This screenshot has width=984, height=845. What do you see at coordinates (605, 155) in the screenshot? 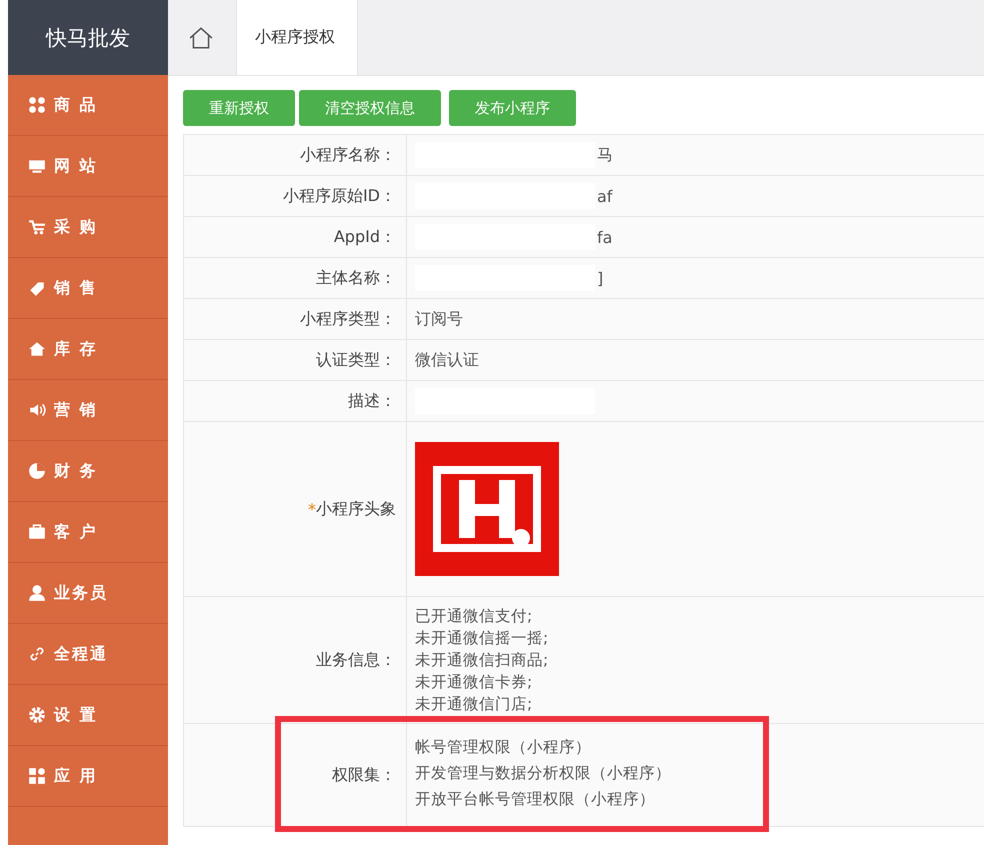
I see `field-value: 马` at bounding box center [605, 155].